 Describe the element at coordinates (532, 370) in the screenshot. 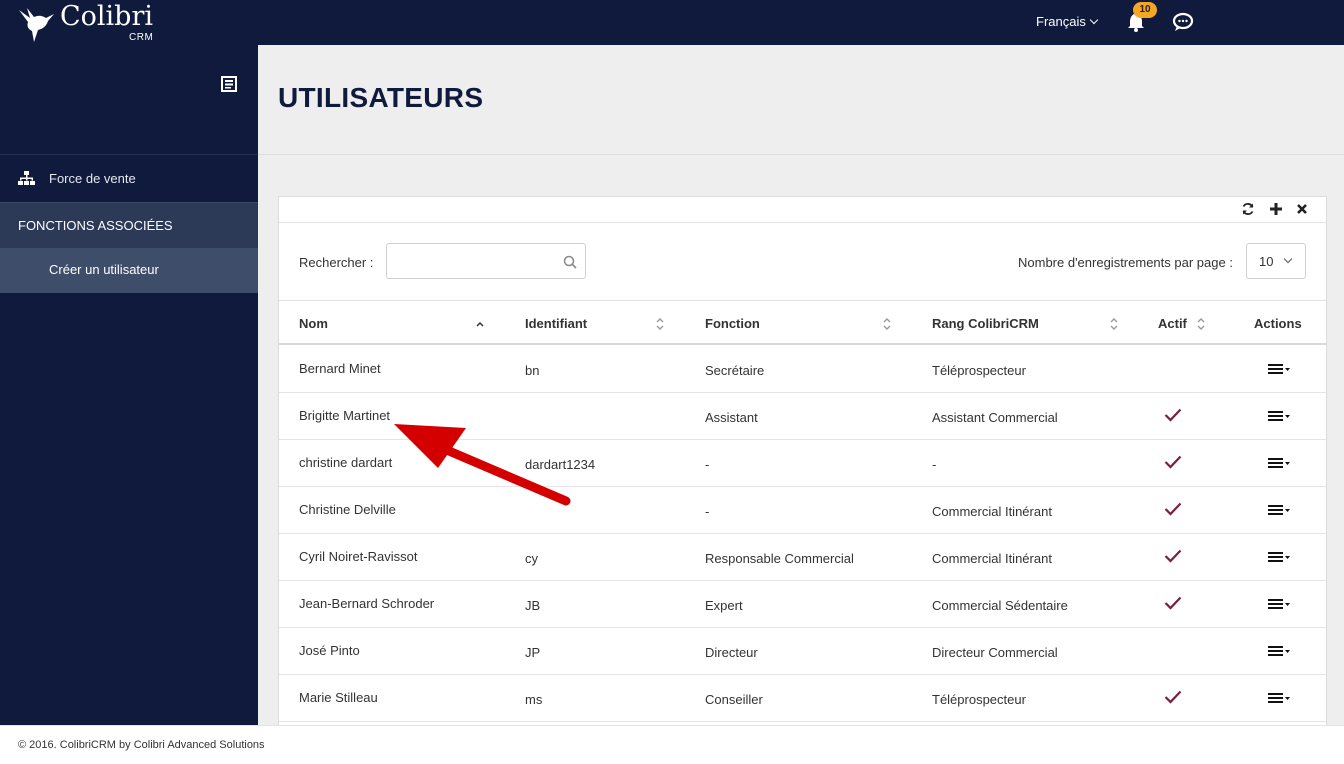

I see `cell-identifiant: bn` at that location.